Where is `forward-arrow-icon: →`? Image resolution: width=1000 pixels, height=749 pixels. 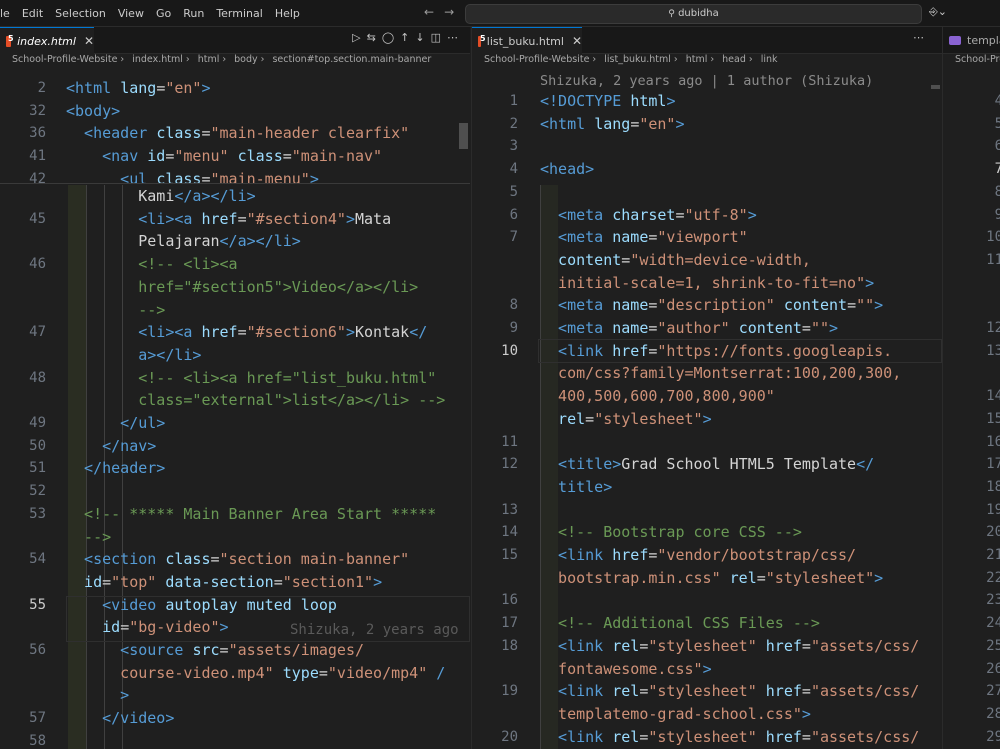 forward-arrow-icon: → is located at coordinates (449, 12).